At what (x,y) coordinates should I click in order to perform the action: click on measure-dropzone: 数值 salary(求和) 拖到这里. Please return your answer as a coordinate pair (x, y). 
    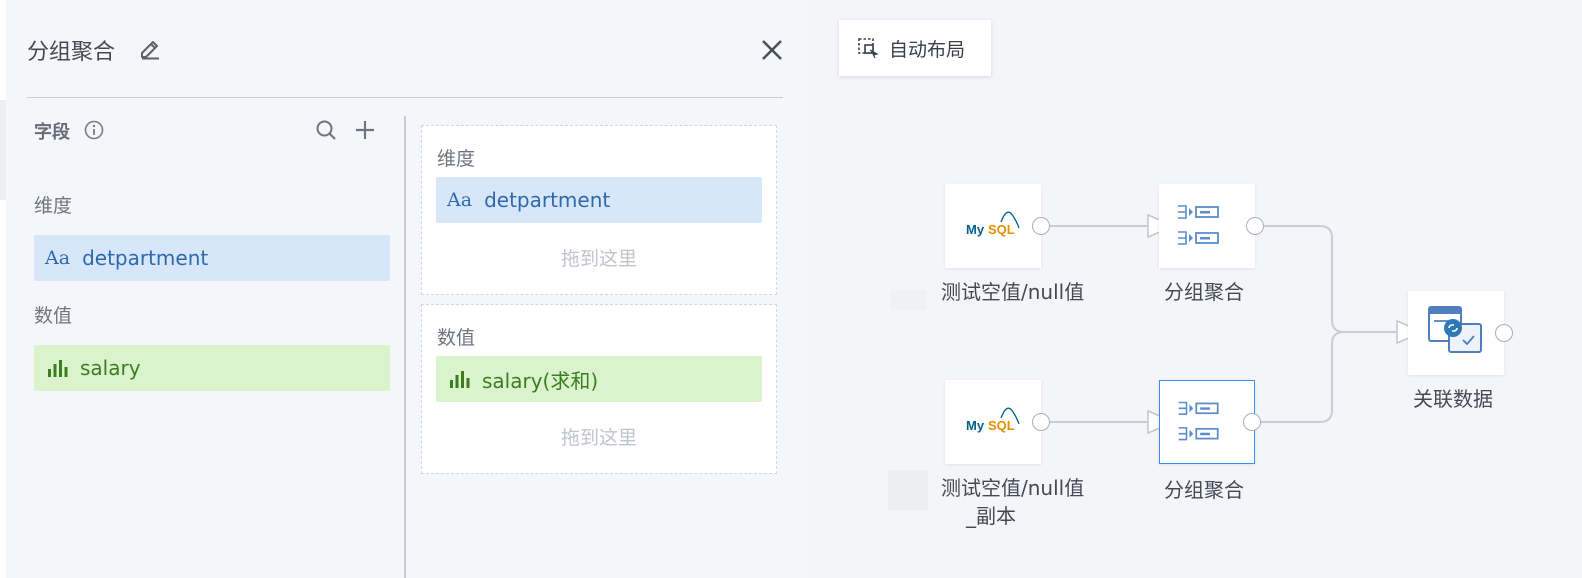
    Looking at the image, I should click on (599, 389).